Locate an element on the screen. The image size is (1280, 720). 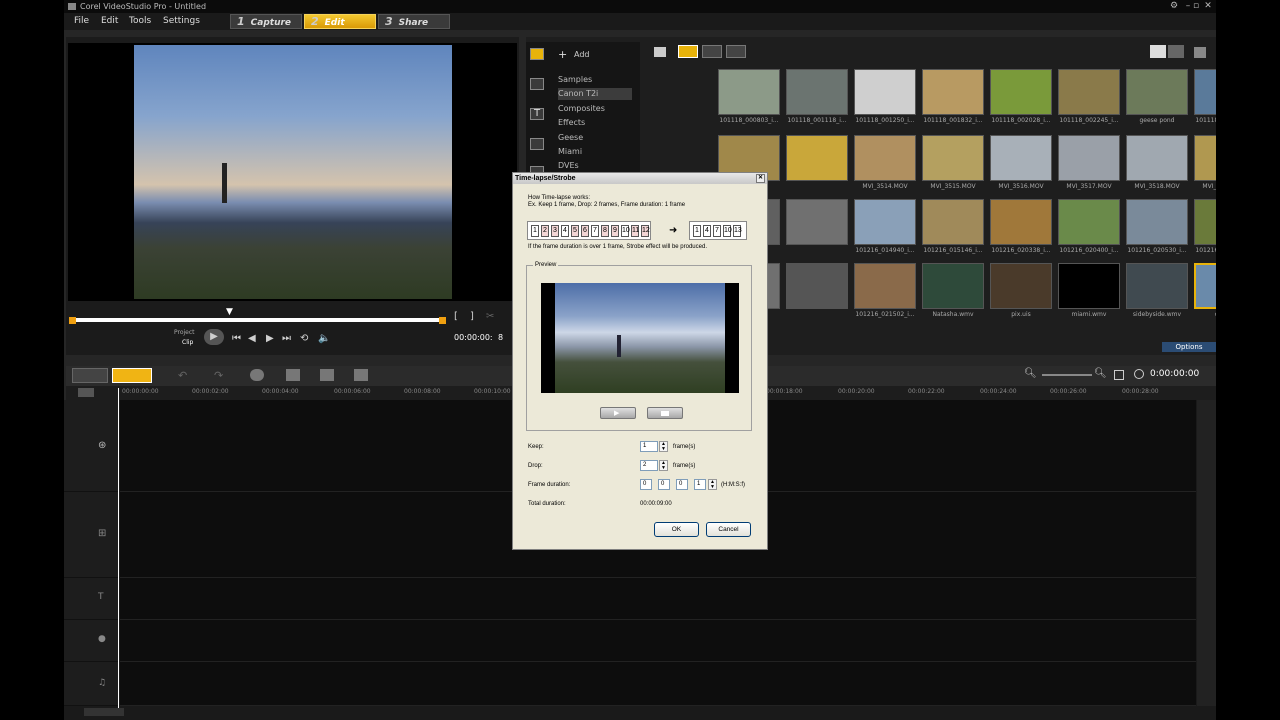
volume-icon: 🔈 is located at coordinates (324, 339).